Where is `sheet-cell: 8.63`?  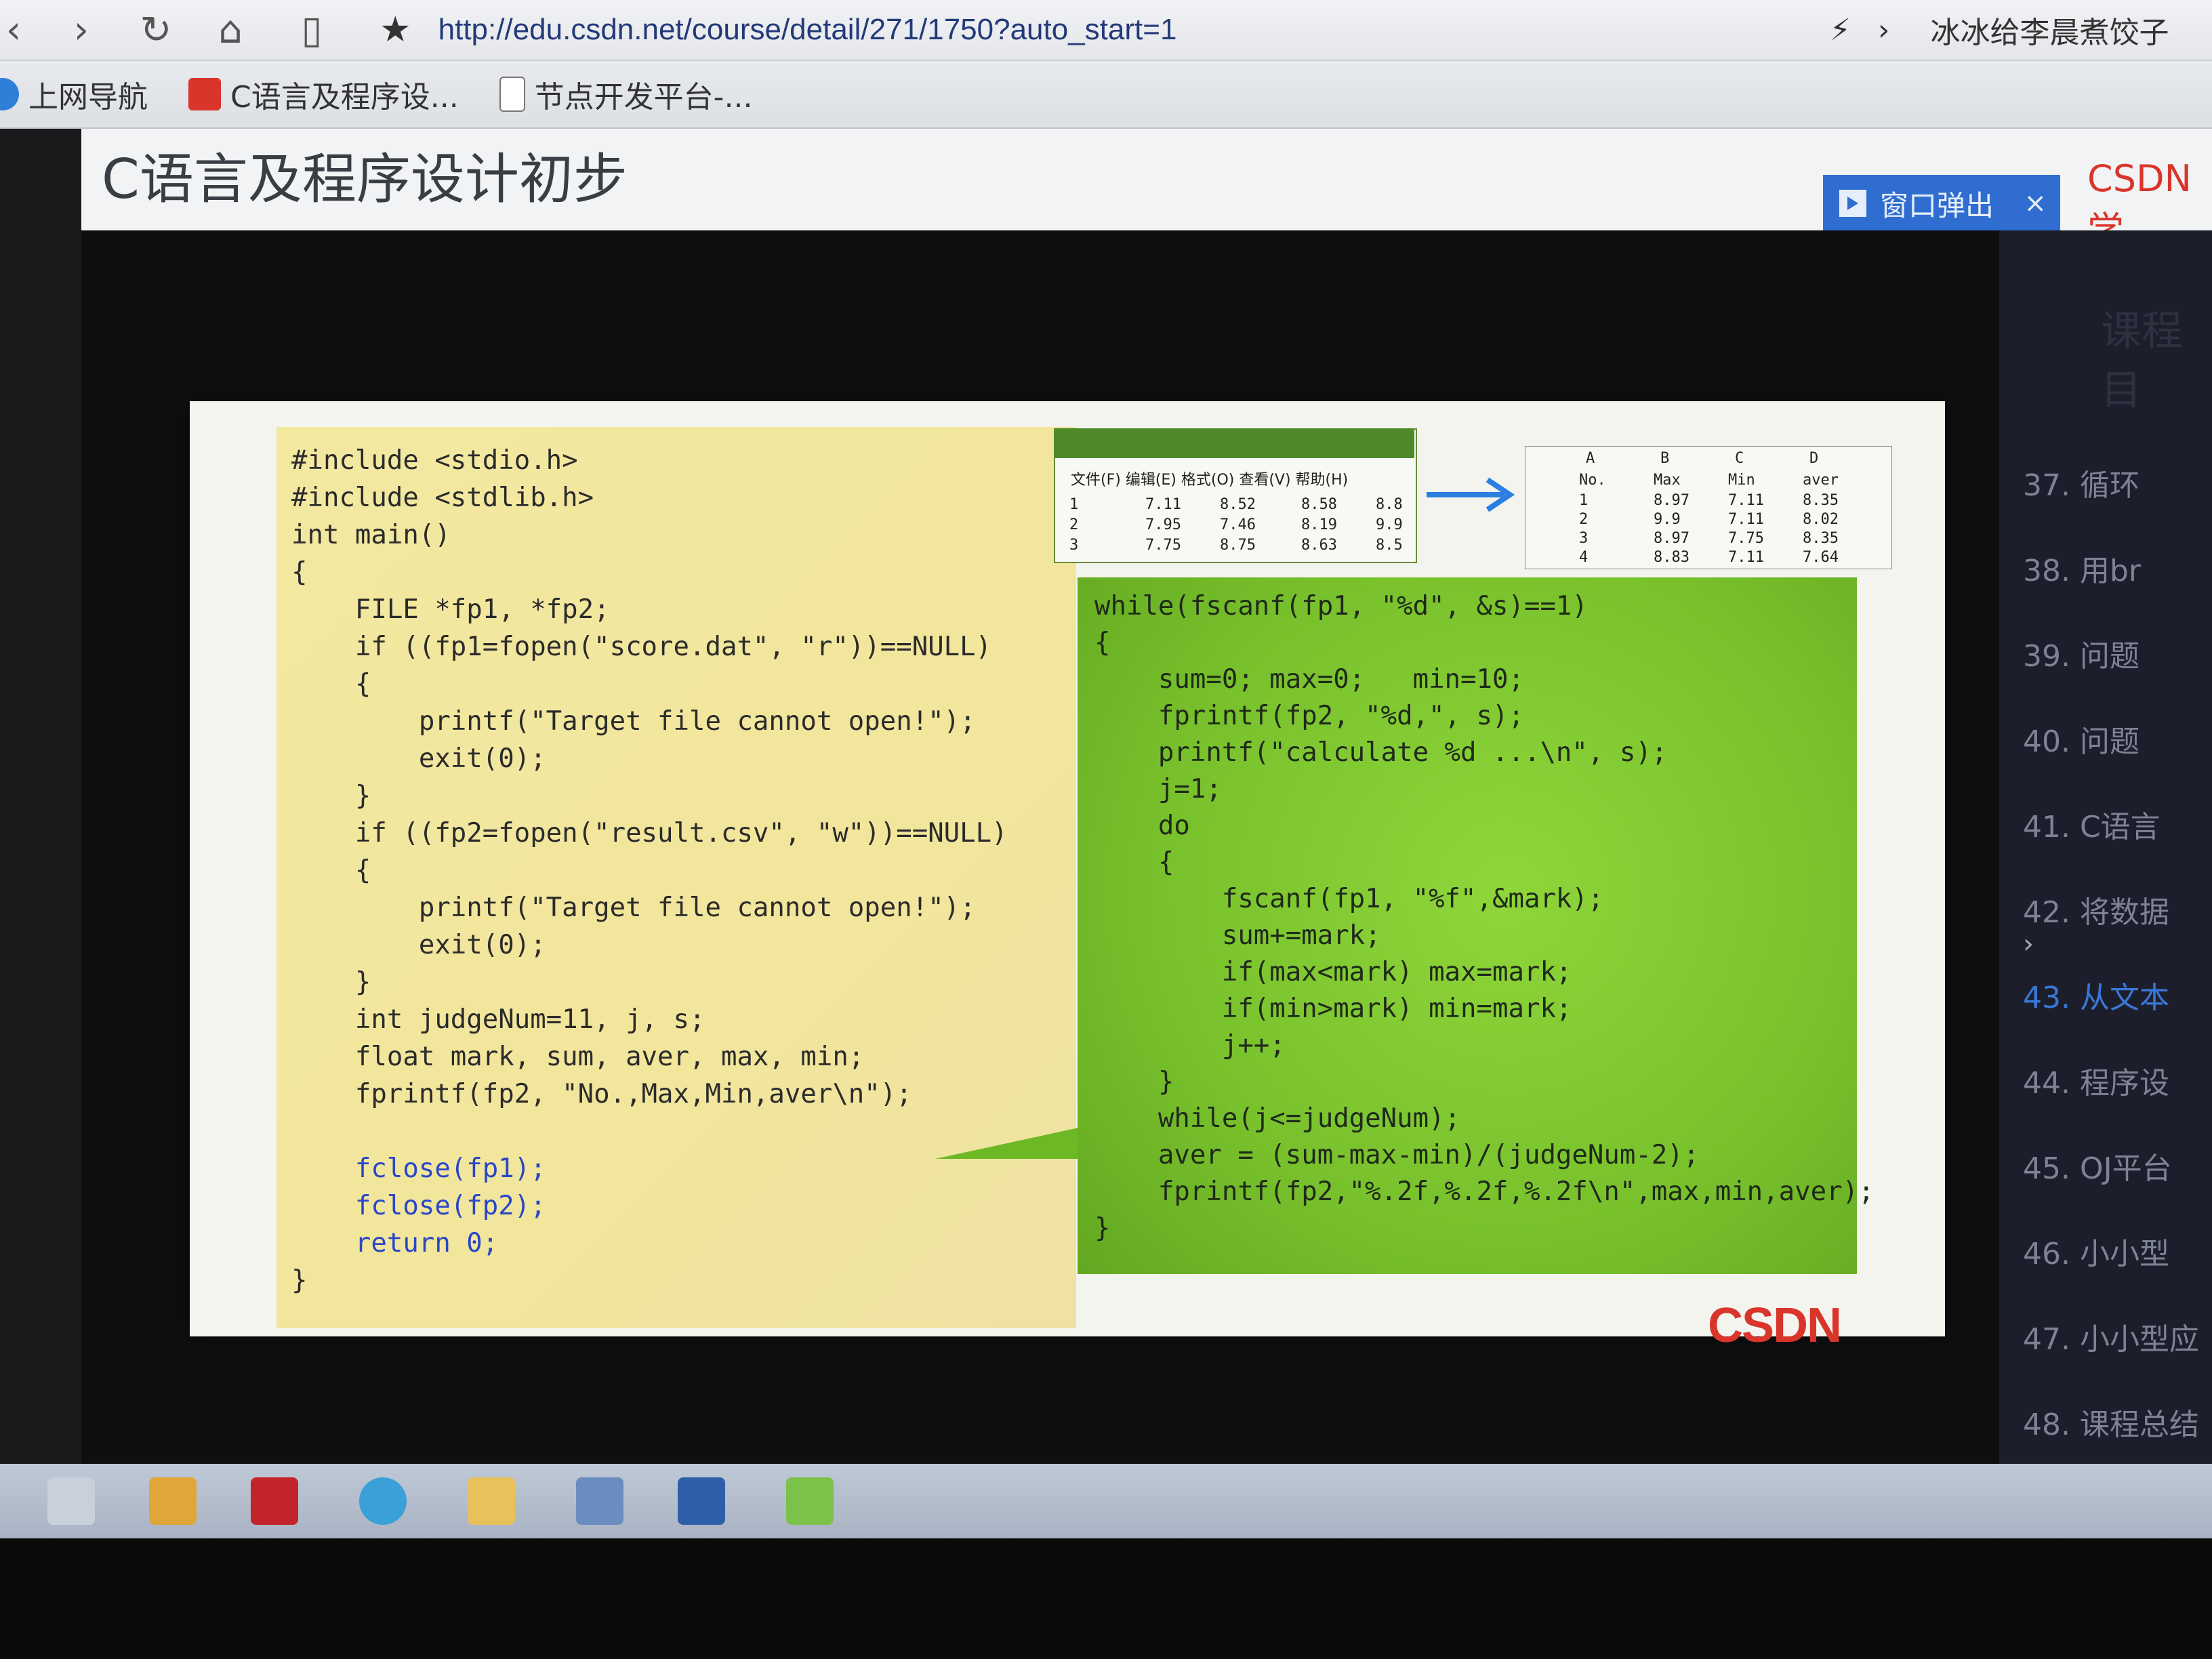 sheet-cell: 8.63 is located at coordinates (1319, 545).